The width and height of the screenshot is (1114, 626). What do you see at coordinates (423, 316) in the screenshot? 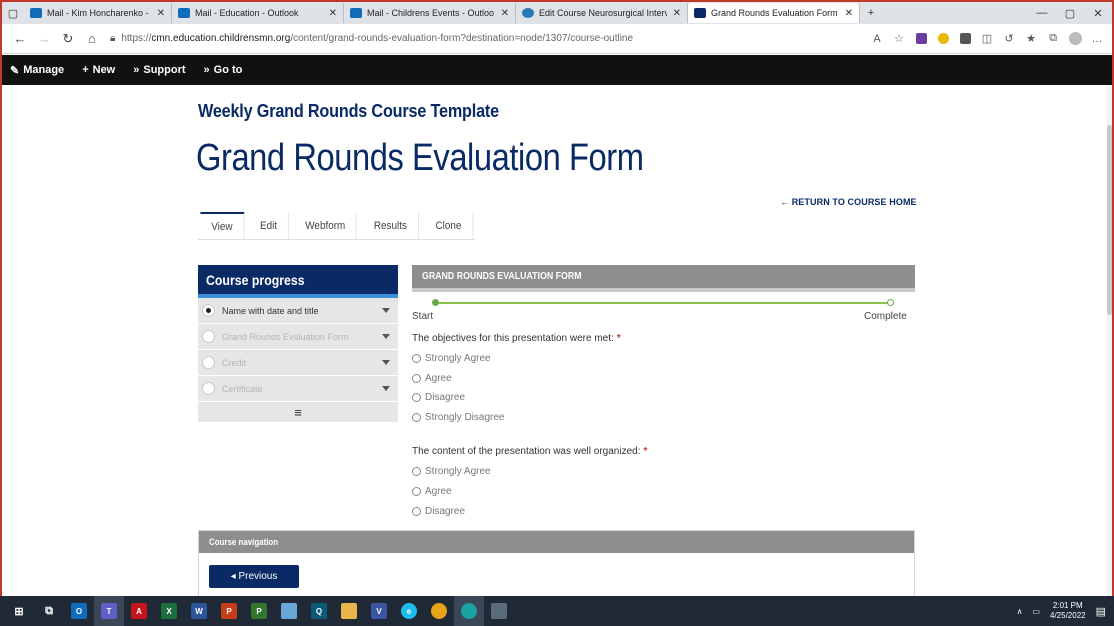
I see `progress-start-label: Start` at bounding box center [423, 316].